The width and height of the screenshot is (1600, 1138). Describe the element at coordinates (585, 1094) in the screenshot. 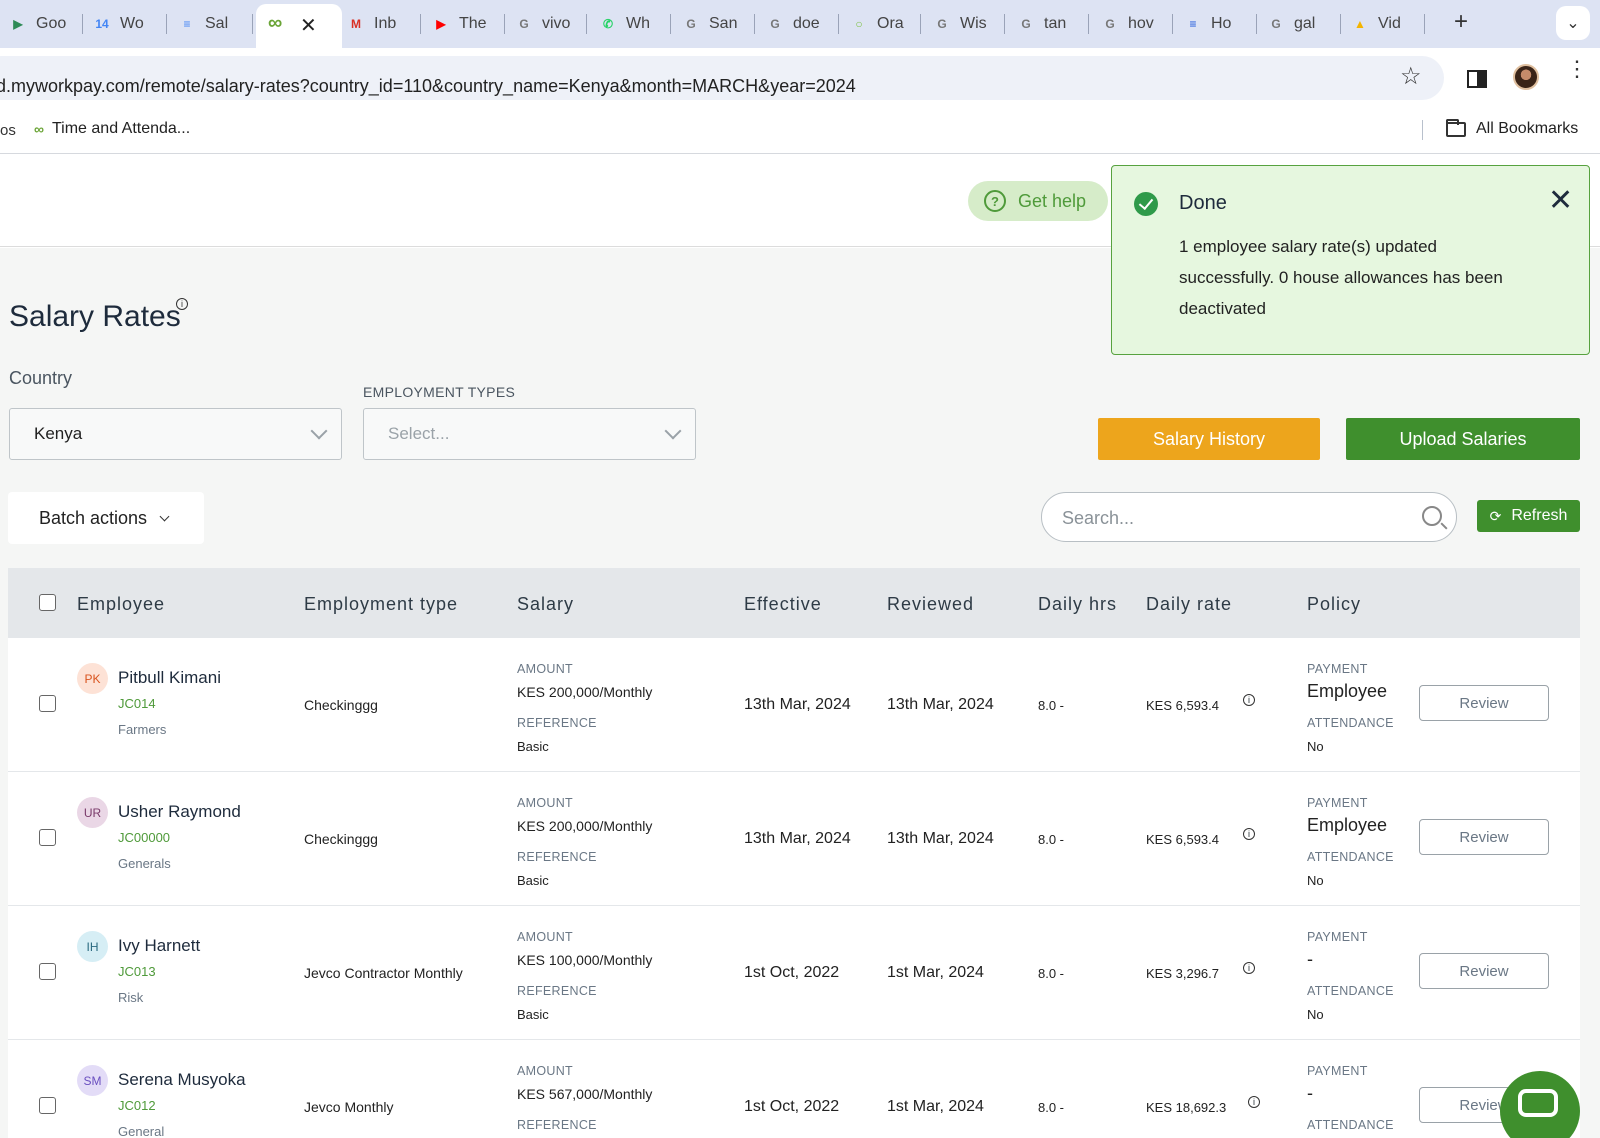

I see `salary-amount: KES 567,000/Monthly` at that location.